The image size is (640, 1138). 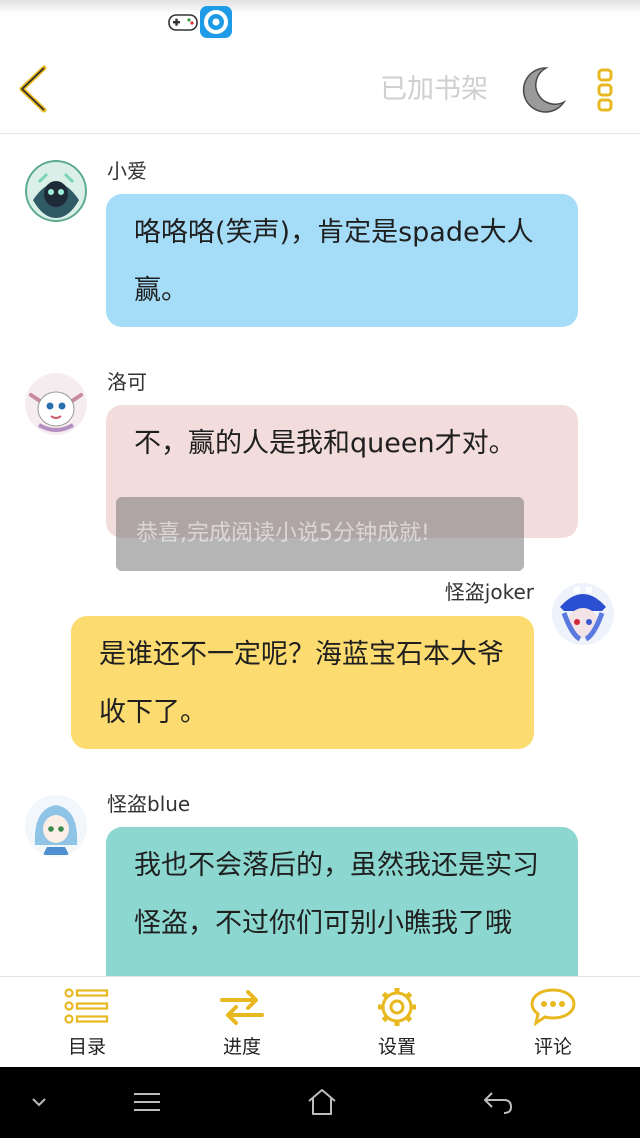 I want to click on bottom-toolbar: 目录 进度 设置 评论, so click(x=320, y=1021).